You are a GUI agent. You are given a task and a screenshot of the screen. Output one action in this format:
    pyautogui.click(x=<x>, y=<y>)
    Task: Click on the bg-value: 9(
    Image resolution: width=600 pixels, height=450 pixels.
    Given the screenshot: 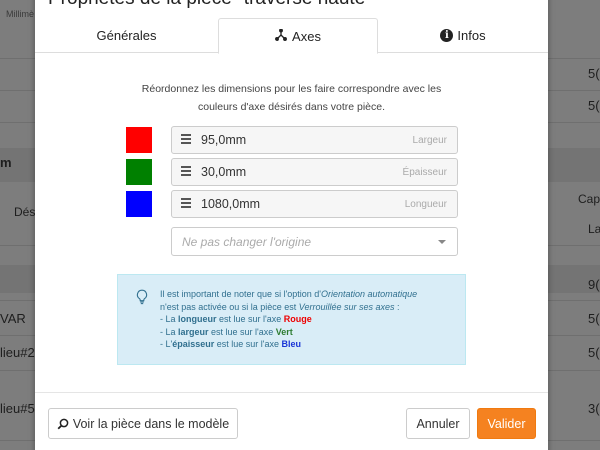 What is the action you would take?
    pyautogui.click(x=594, y=284)
    